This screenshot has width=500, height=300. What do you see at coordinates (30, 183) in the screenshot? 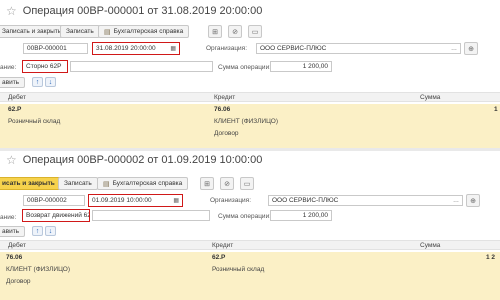
I see `write-and-close-button: исать и закрыть` at bounding box center [30, 183].